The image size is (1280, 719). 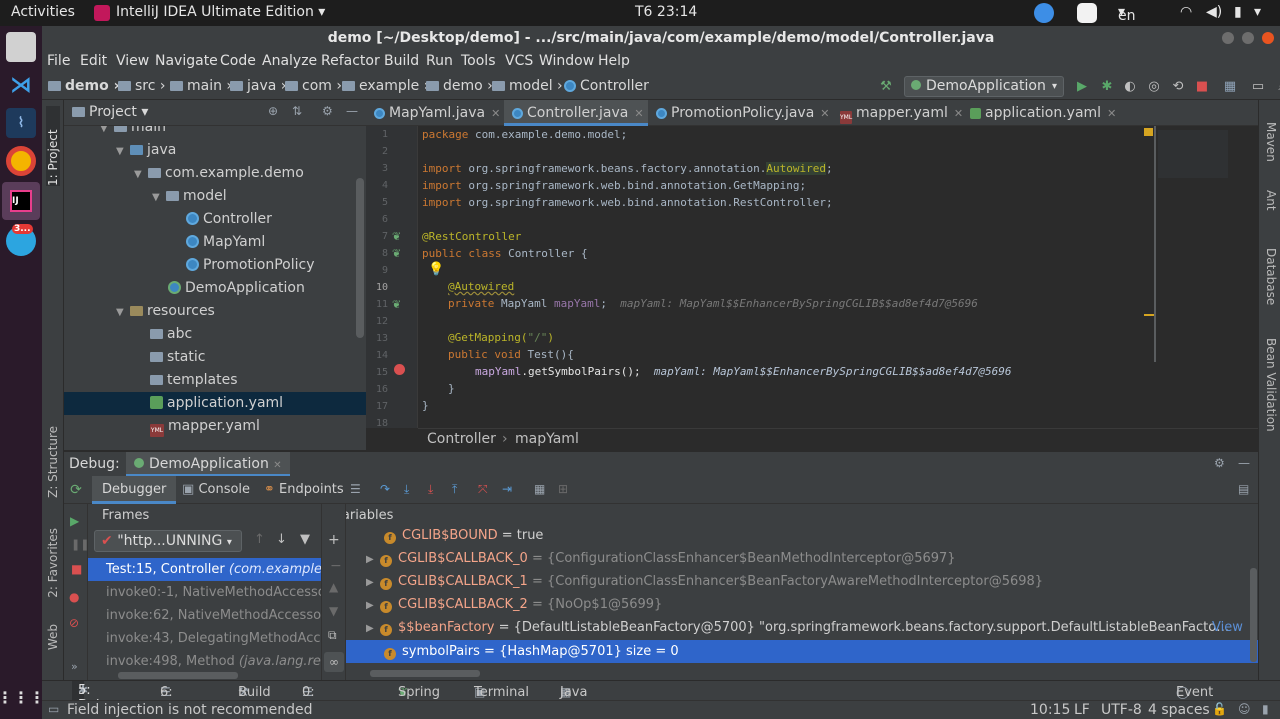 I want to click on tree-node: MapYaml, so click(x=215, y=242).